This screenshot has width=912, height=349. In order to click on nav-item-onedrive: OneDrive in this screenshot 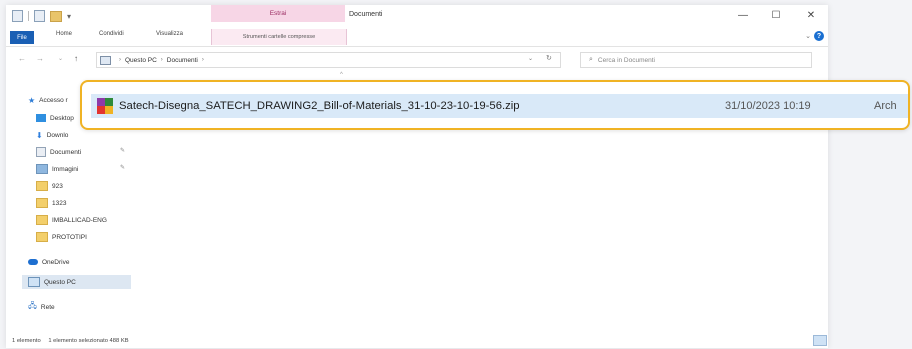, I will do `click(48, 262)`.